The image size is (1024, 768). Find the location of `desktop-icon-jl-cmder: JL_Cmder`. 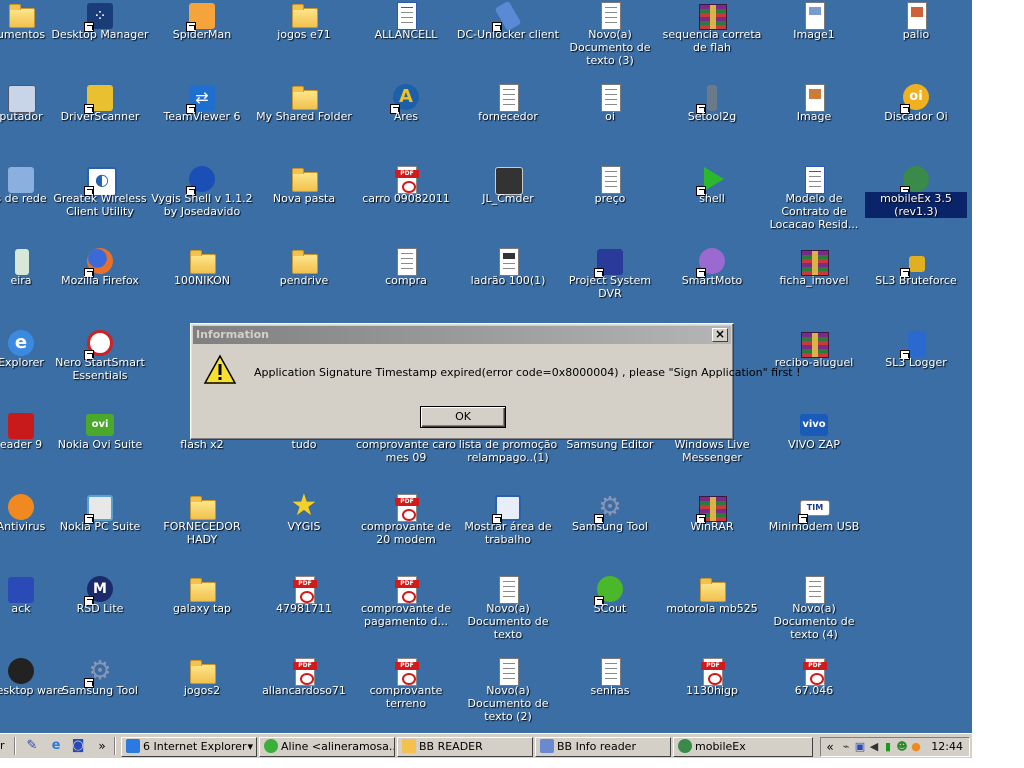

desktop-icon-jl-cmder: JL_Cmder is located at coordinates (508, 204).